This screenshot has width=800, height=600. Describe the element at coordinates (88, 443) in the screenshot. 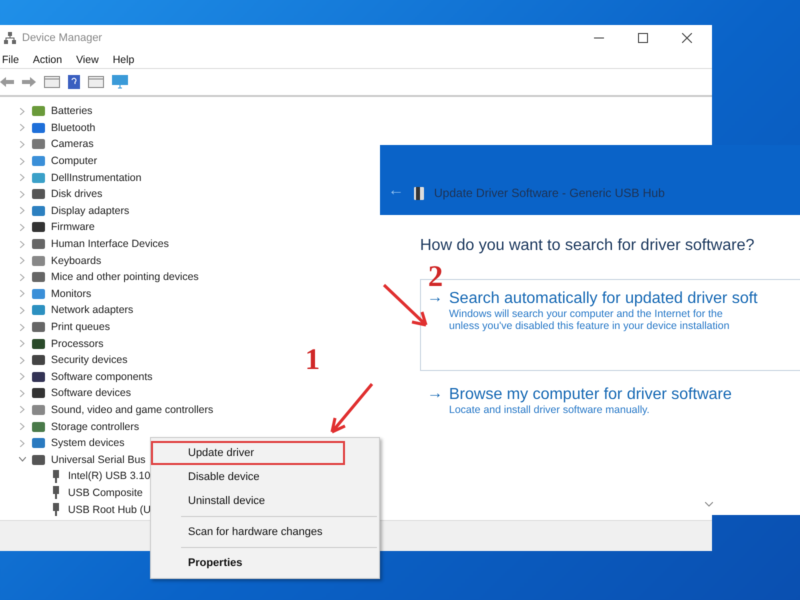

I see `tree-item: System devices` at that location.